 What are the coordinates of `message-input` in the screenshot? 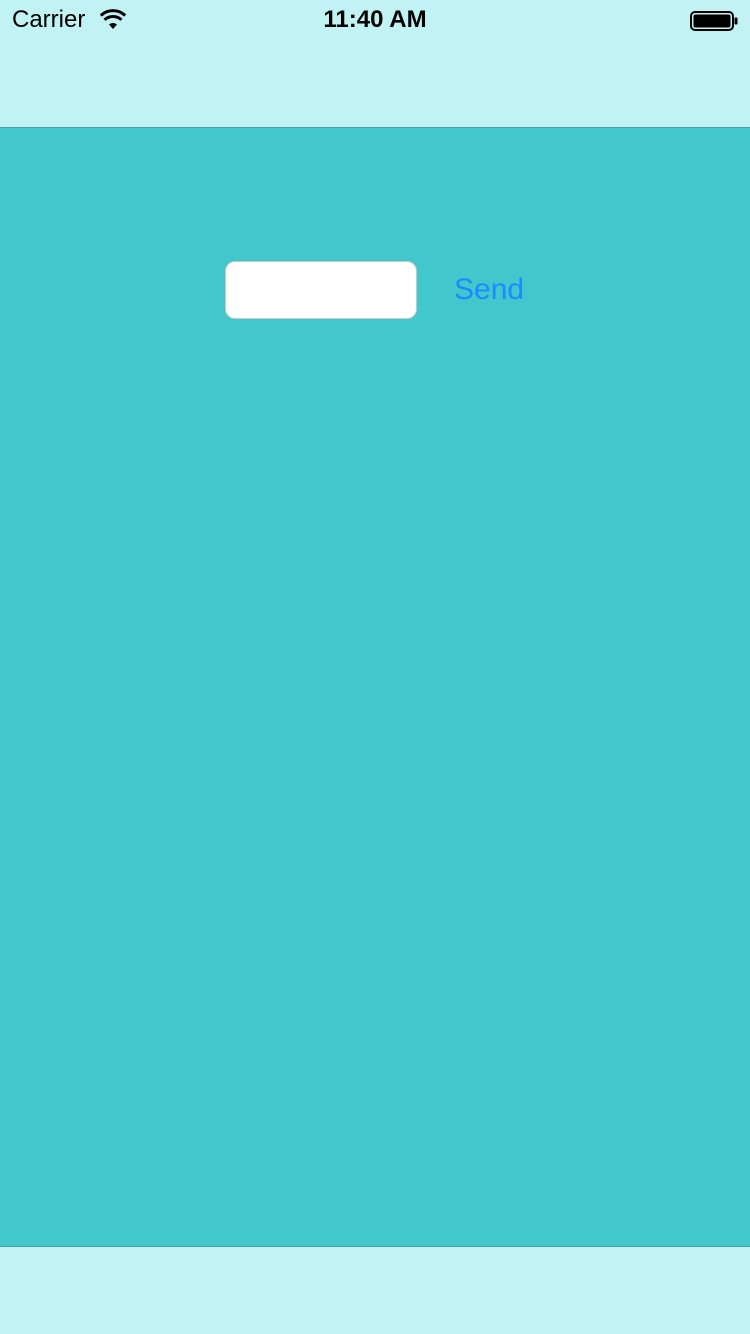 It's located at (321, 290).